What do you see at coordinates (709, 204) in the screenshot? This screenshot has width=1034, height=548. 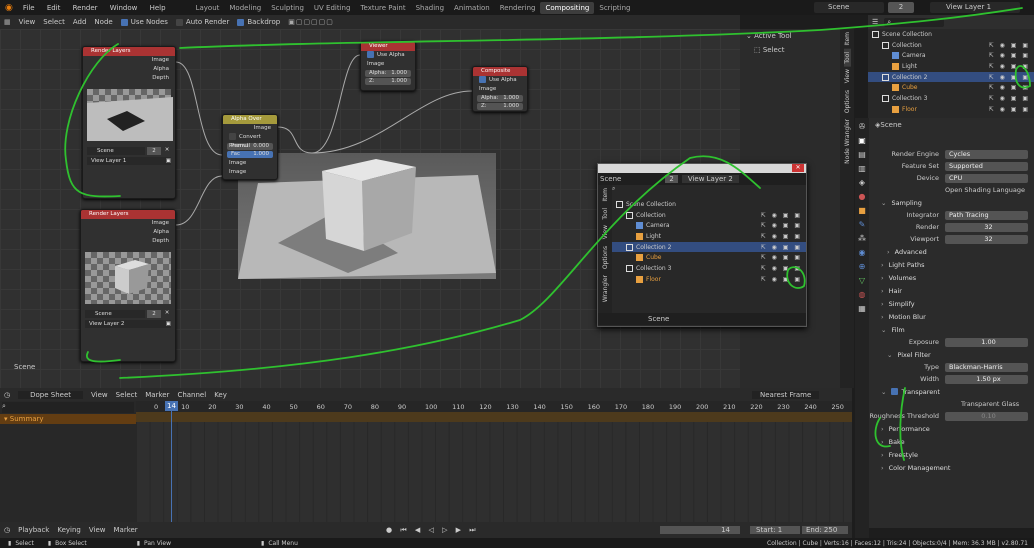 I see `scene-collection-row: Scene Collection` at bounding box center [709, 204].